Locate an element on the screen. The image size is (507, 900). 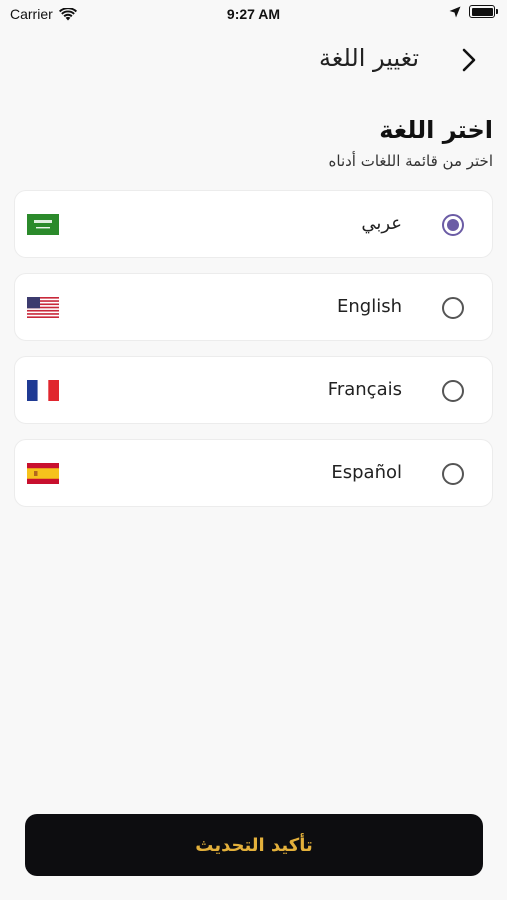
status-bar: Carrier 9:27 AM is located at coordinates (253, 14).